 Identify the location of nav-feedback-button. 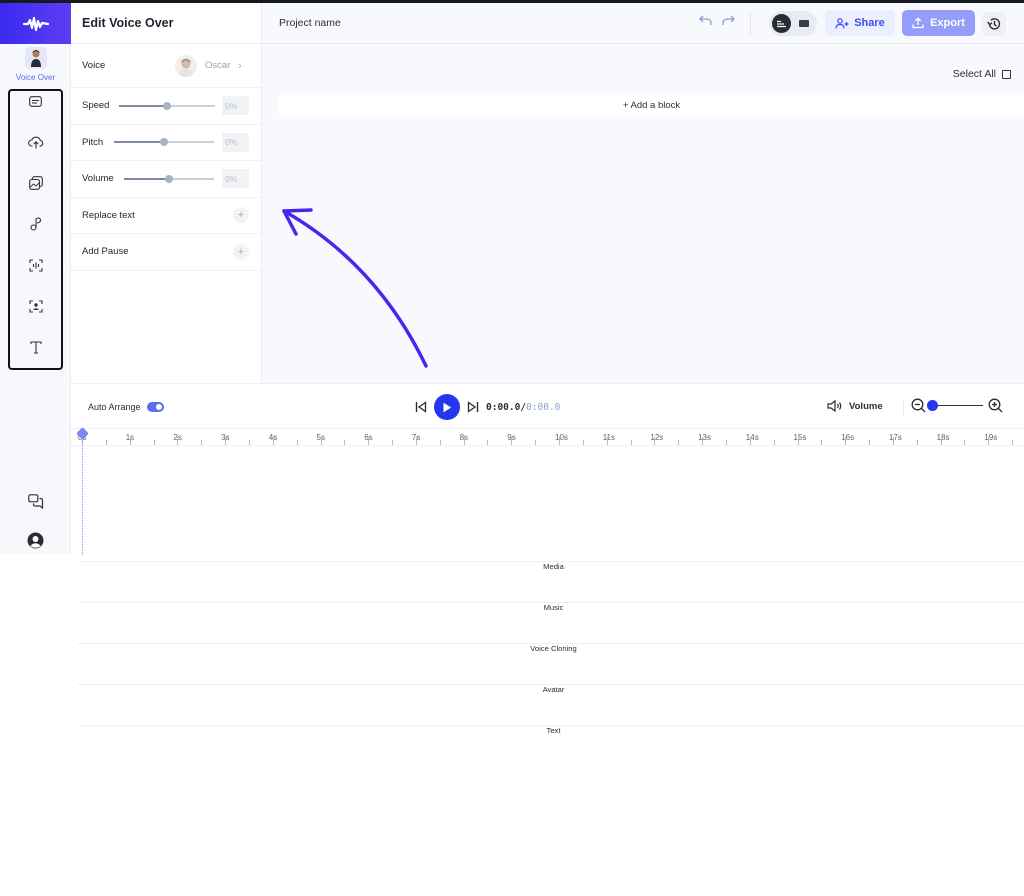
(35, 501).